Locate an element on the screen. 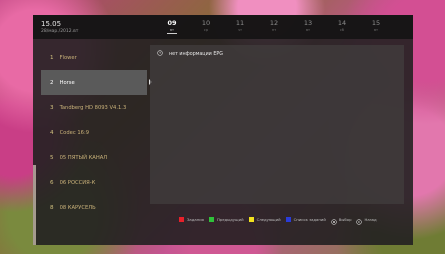  channel-number: 5 is located at coordinates (52, 157).